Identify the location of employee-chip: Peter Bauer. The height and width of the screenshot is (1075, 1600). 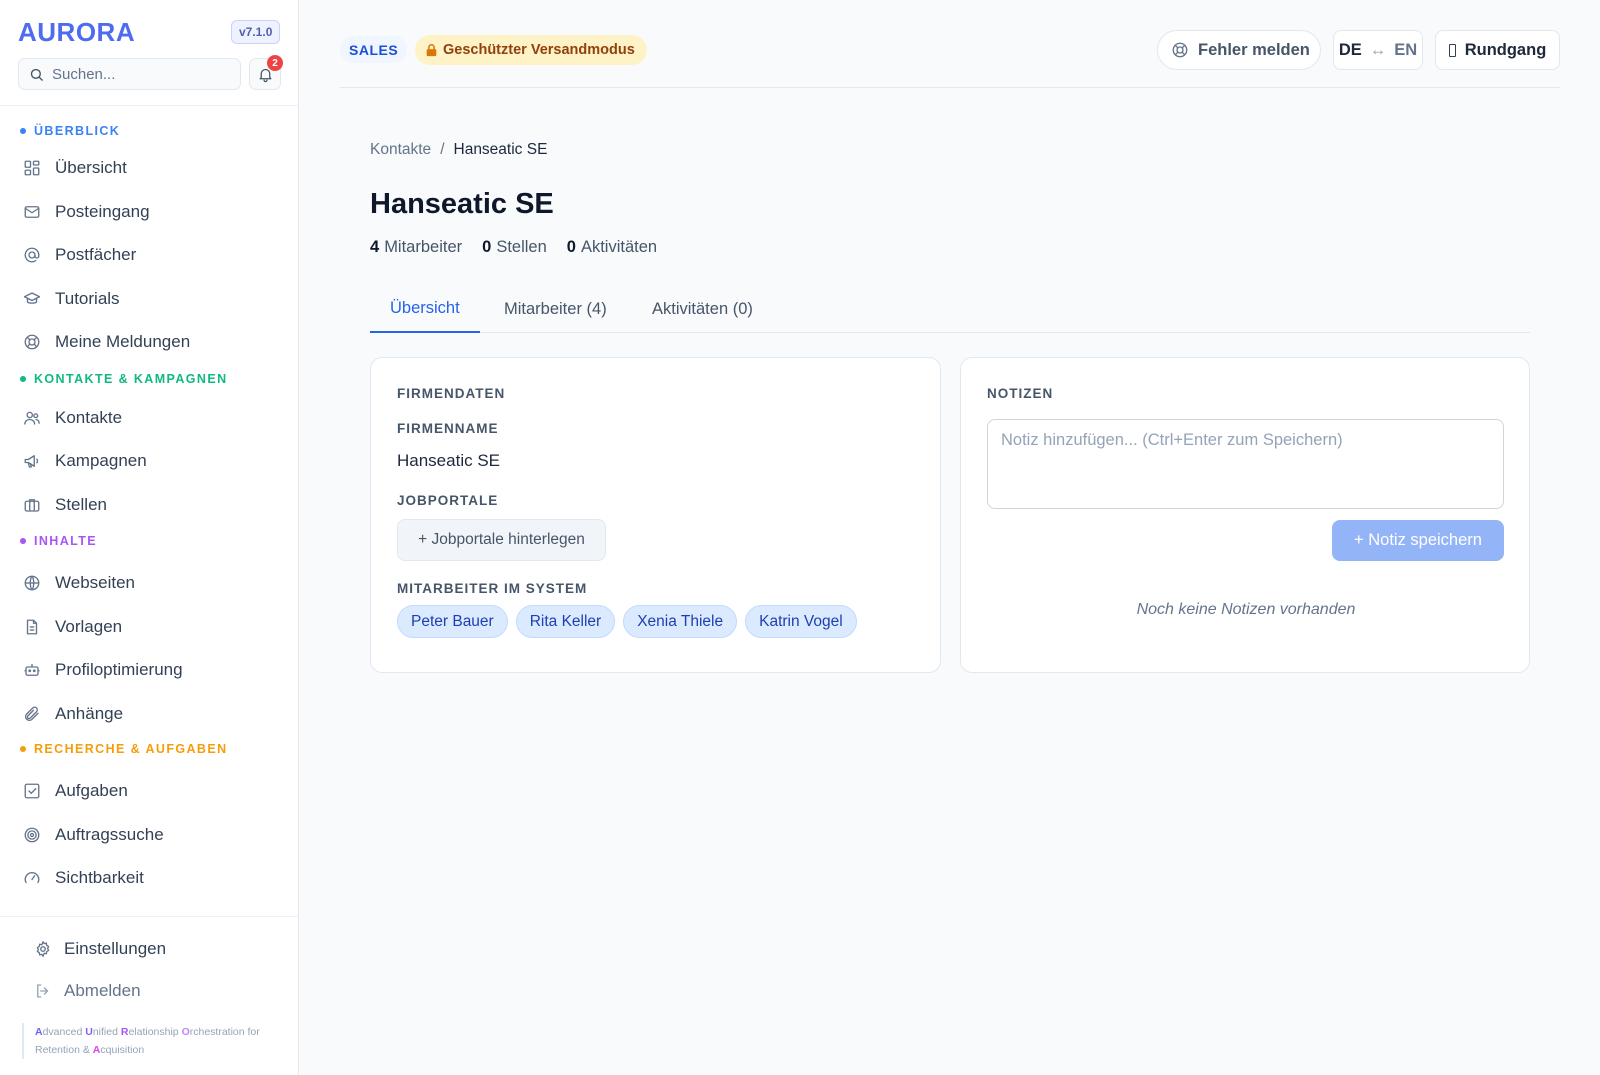
(452, 621).